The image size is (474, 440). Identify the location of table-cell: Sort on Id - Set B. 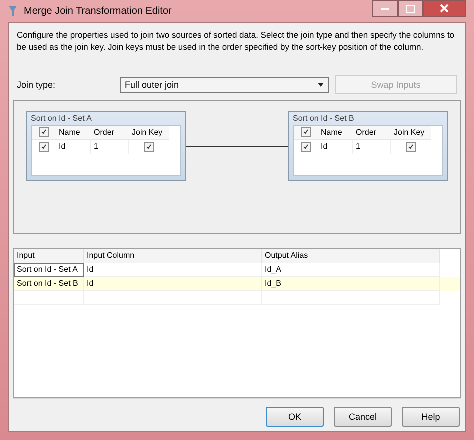
(49, 283).